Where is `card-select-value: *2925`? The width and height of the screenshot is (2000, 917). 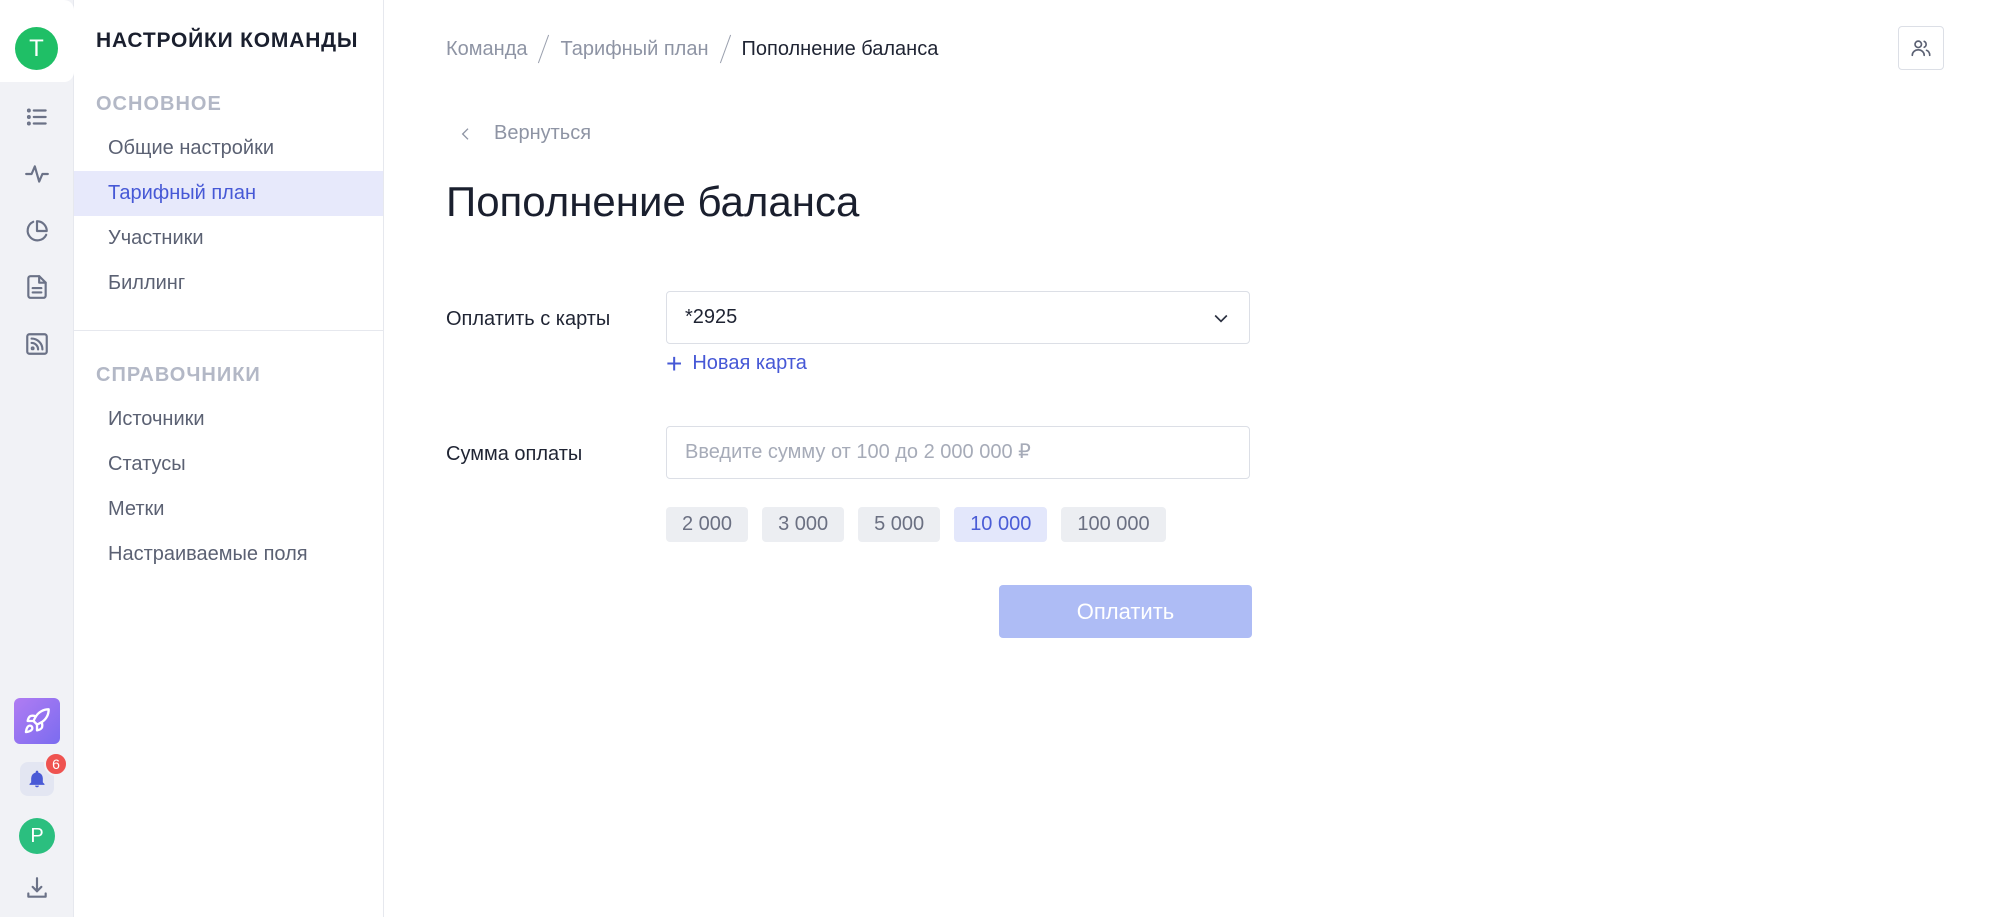
card-select-value: *2925 is located at coordinates (711, 317).